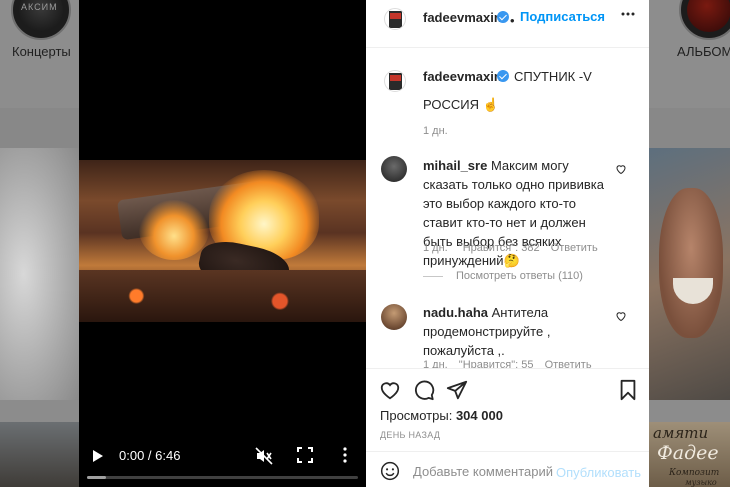 The image size is (730, 487). Describe the element at coordinates (689, 128) in the screenshot. I see `tabs-bar-right` at that location.